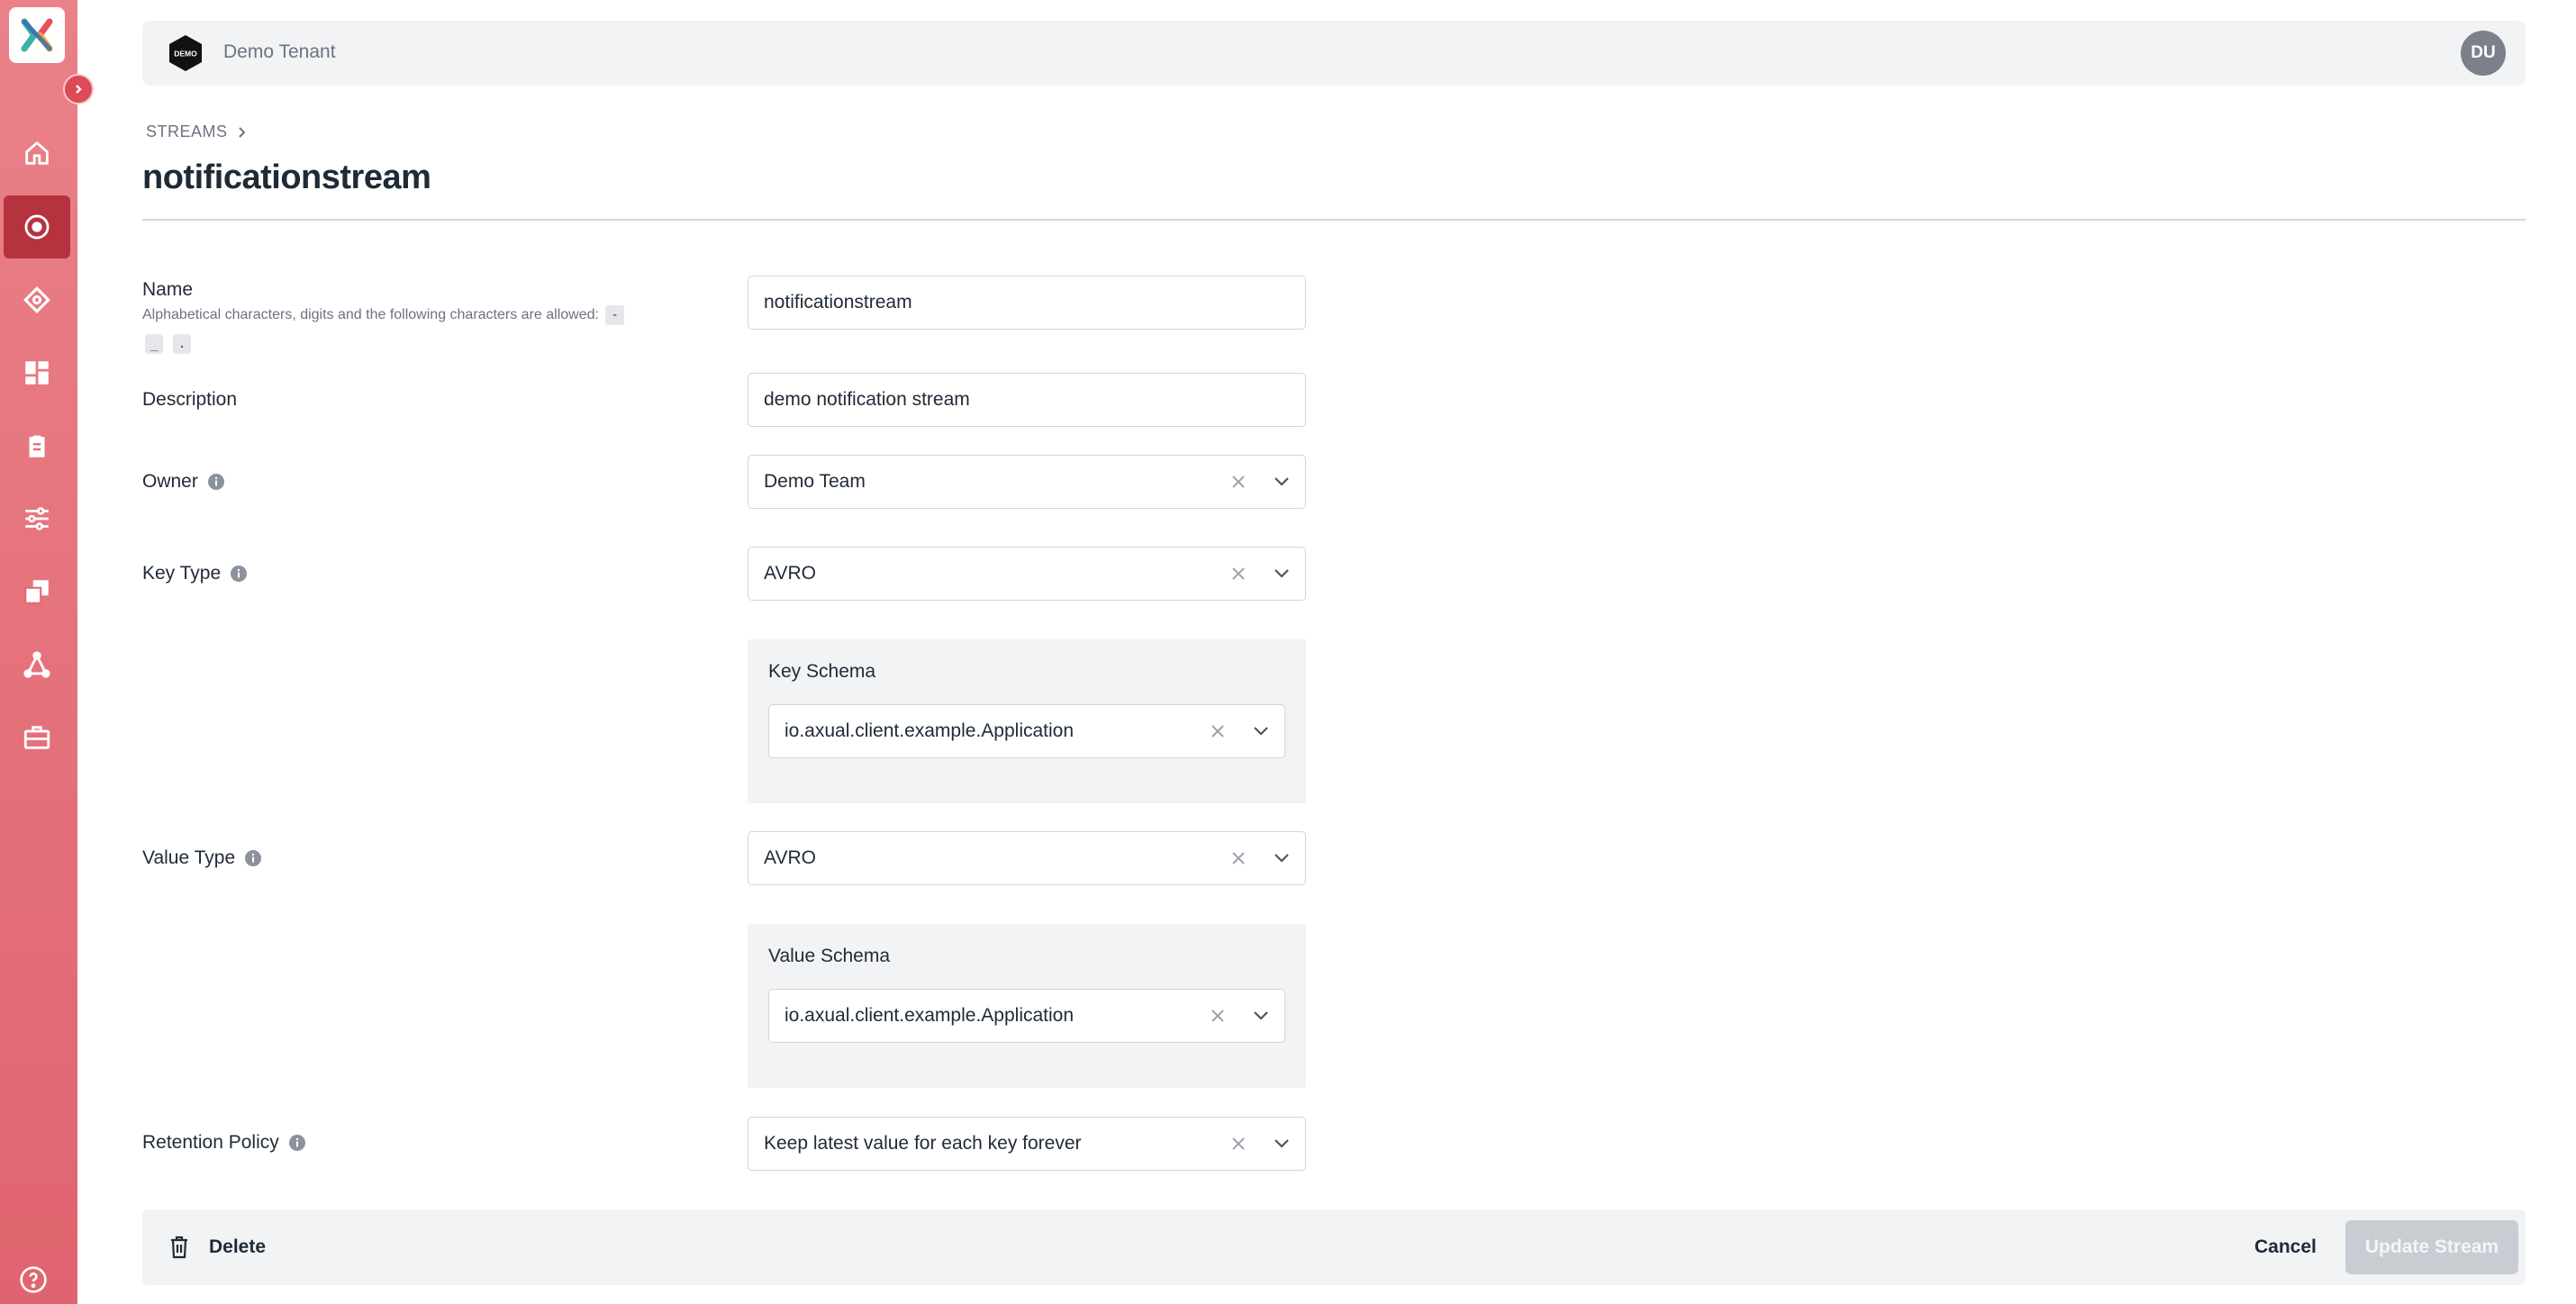 The height and width of the screenshot is (1304, 2576). Describe the element at coordinates (279, 52) in the screenshot. I see `tenant-name: Demo Tenant` at that location.